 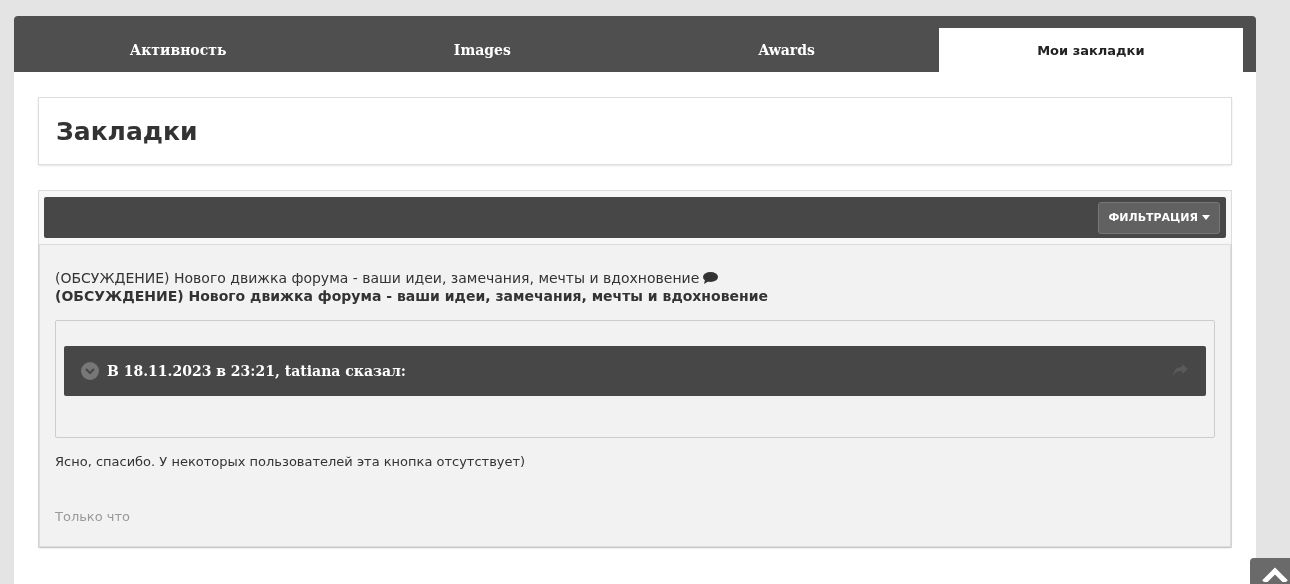 What do you see at coordinates (711, 278) in the screenshot?
I see `speech-bubble-icon` at bounding box center [711, 278].